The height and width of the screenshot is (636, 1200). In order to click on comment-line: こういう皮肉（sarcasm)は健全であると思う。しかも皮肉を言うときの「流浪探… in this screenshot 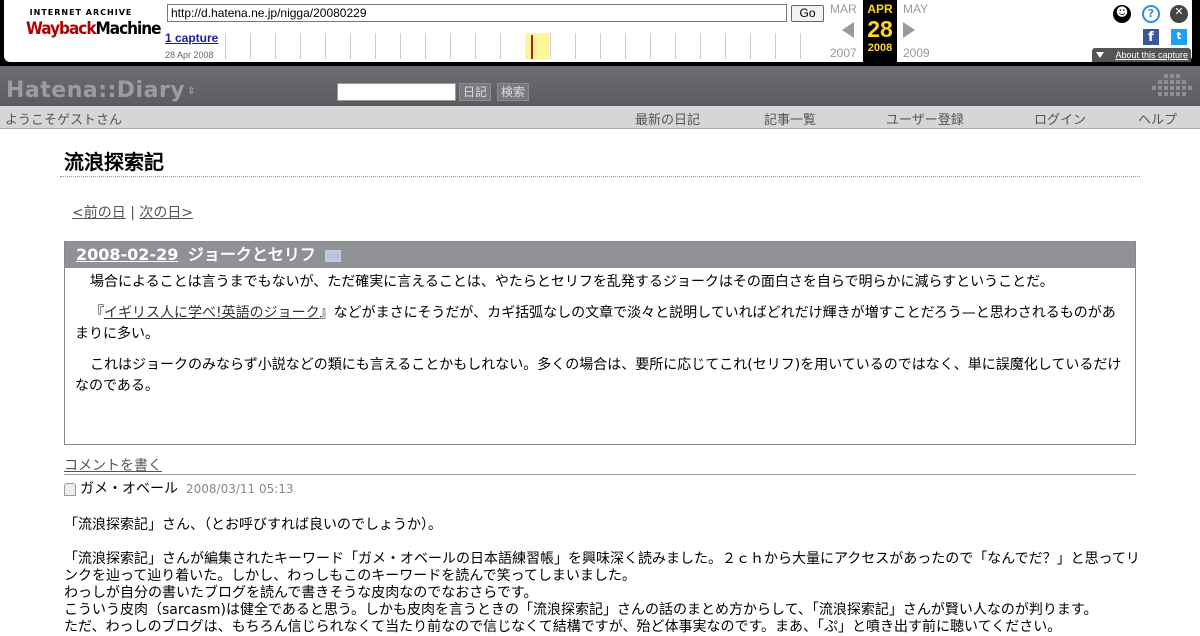, I will do `click(581, 610)`.